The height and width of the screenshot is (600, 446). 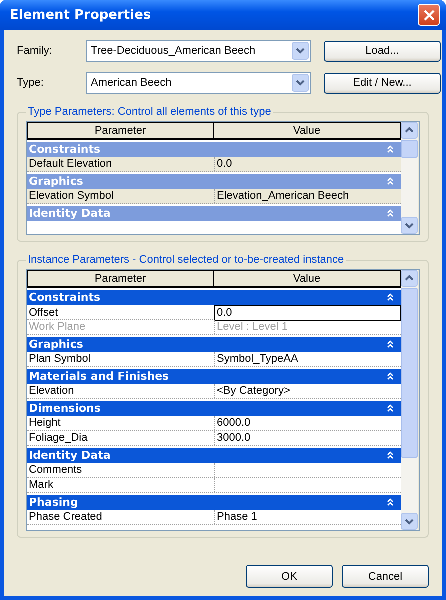 What do you see at coordinates (58, 438) in the screenshot?
I see `table-cell-text: Foliage_Dia` at bounding box center [58, 438].